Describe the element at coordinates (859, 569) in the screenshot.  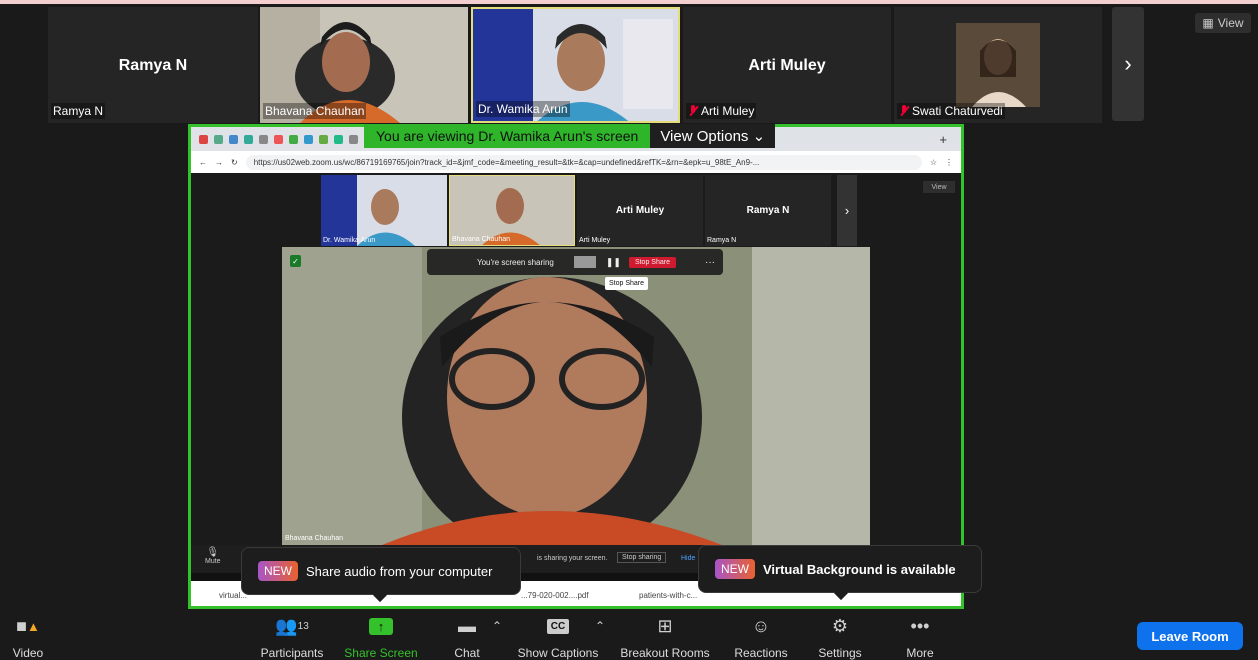
I see `popup-text: Virtual Background is available` at that location.